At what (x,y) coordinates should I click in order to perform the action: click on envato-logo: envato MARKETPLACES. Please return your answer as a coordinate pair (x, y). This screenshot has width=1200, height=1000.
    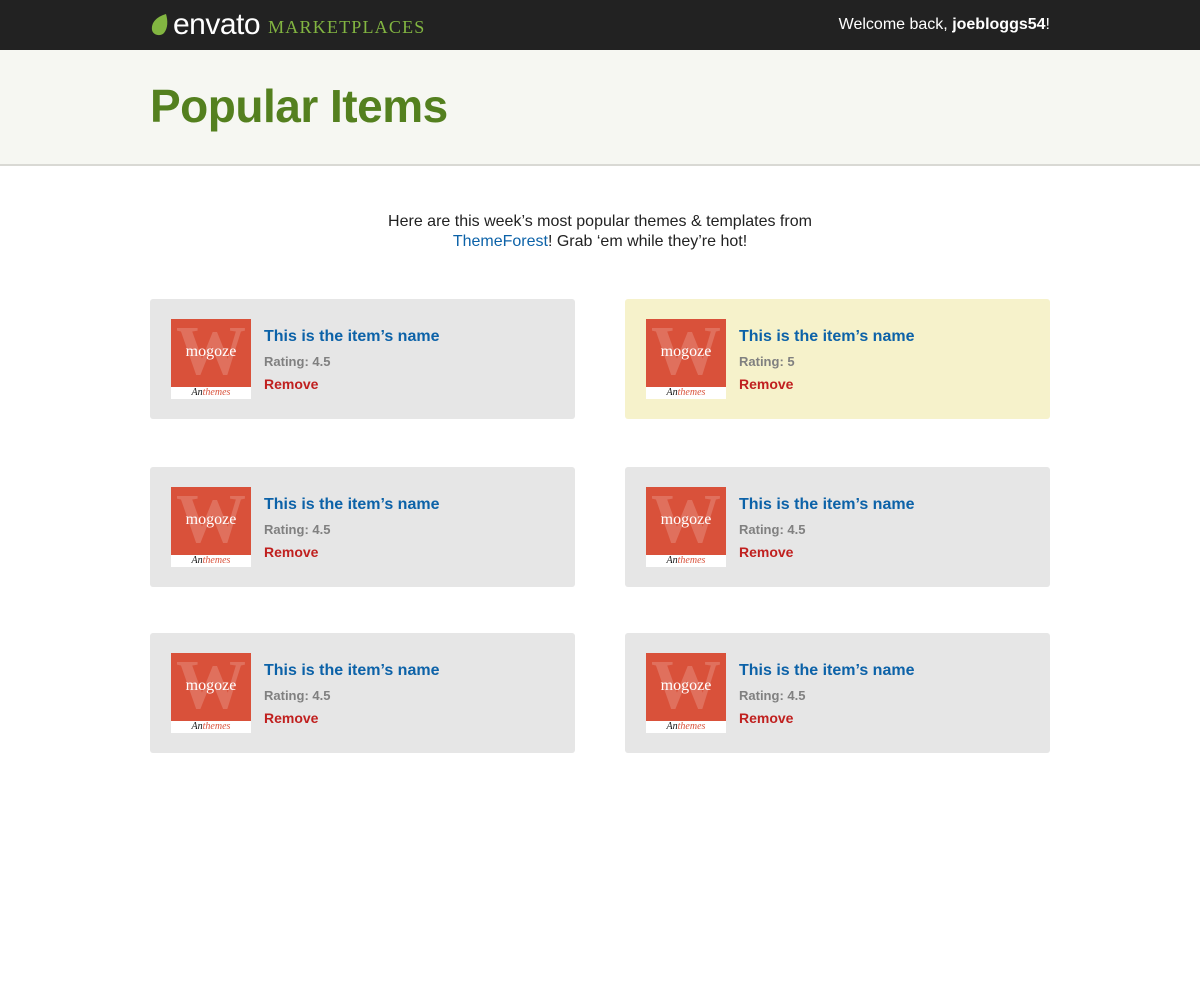
    Looking at the image, I should click on (288, 25).